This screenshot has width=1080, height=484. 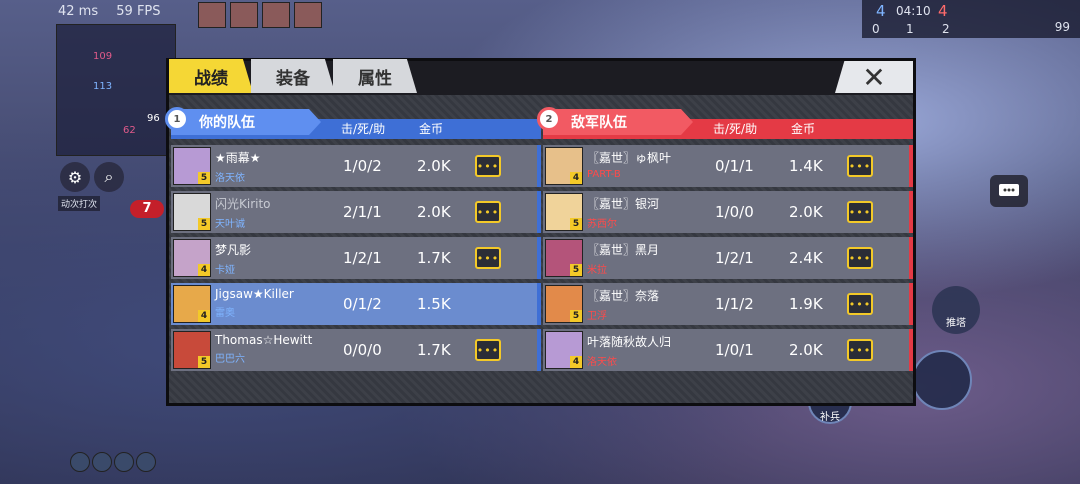 I want to click on chat-bubble-icon, so click(x=1009, y=191).